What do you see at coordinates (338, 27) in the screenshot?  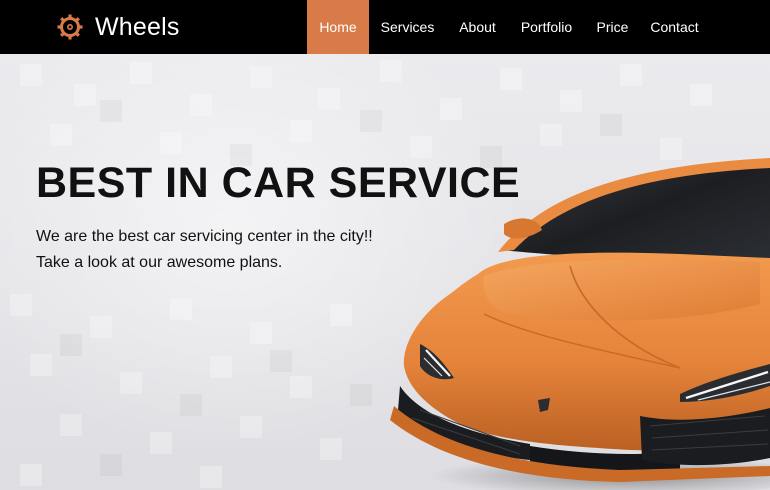 I see `nav-home: Home` at bounding box center [338, 27].